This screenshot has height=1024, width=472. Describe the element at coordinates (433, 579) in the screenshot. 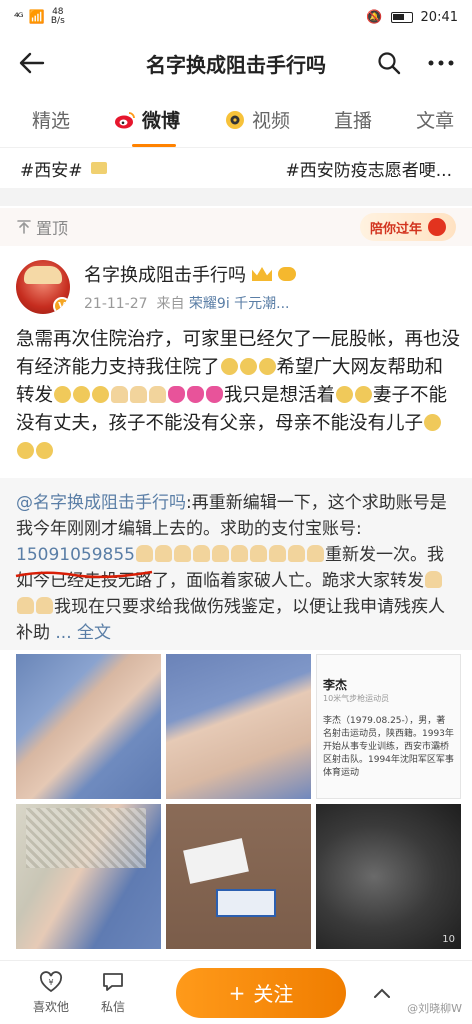

I see `kneel-emoji-icon` at that location.